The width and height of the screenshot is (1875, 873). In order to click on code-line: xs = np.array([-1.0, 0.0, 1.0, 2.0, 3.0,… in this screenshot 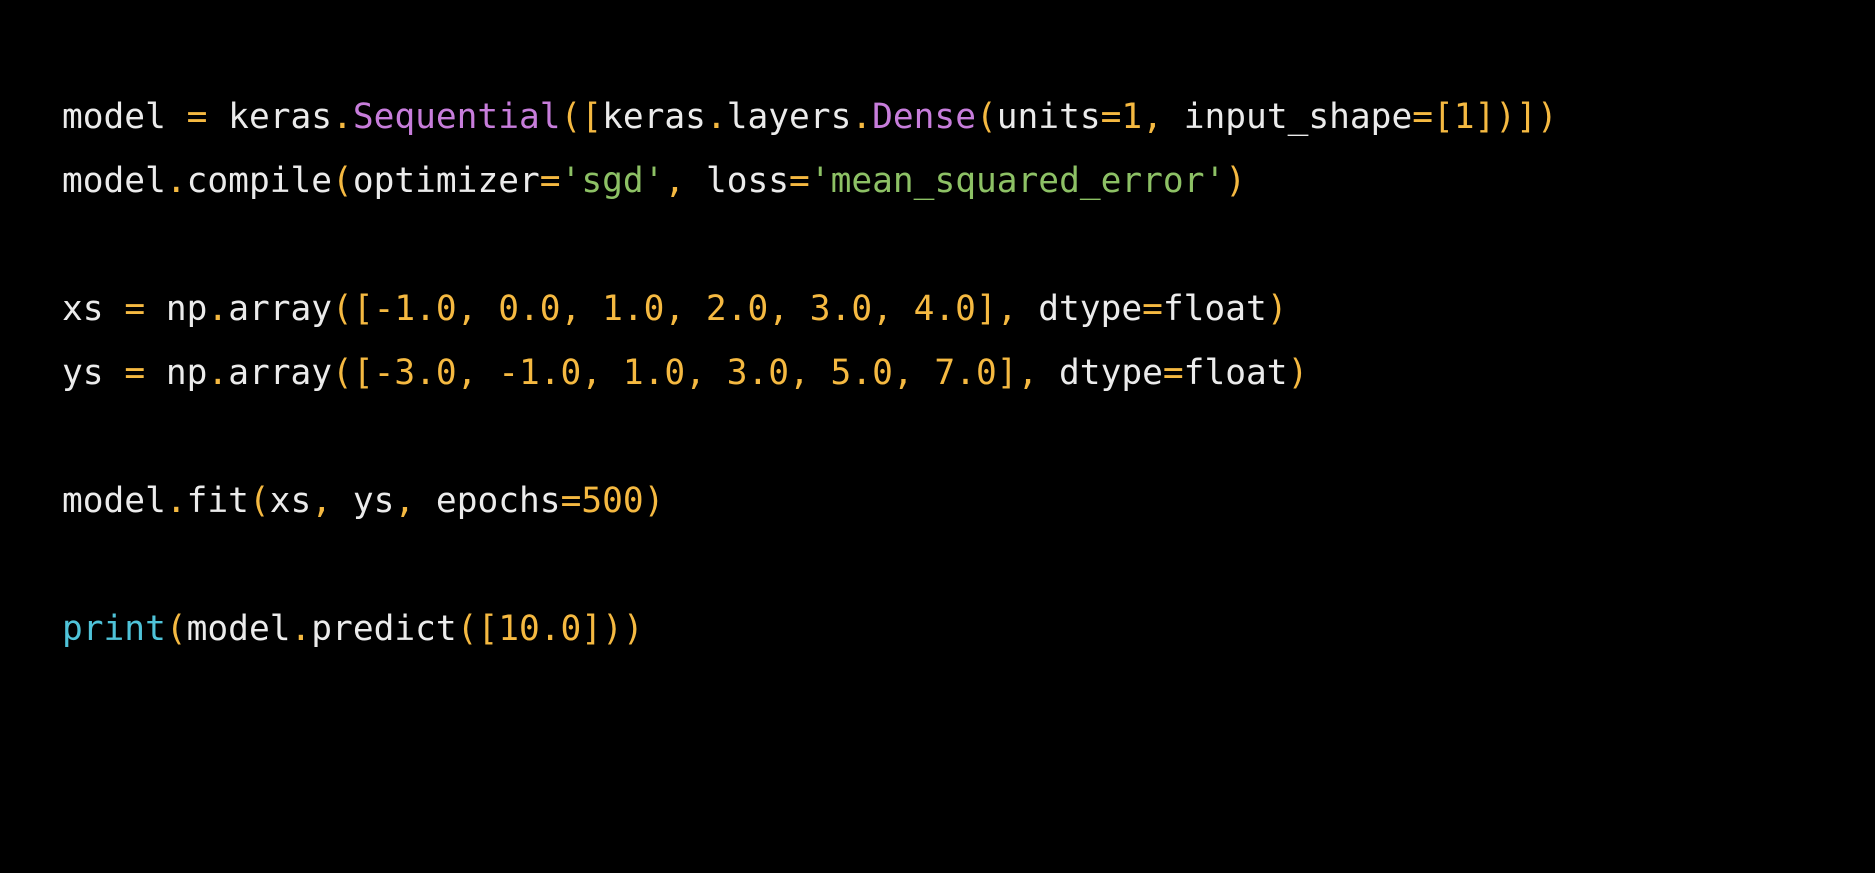, I will do `click(810, 309)`.